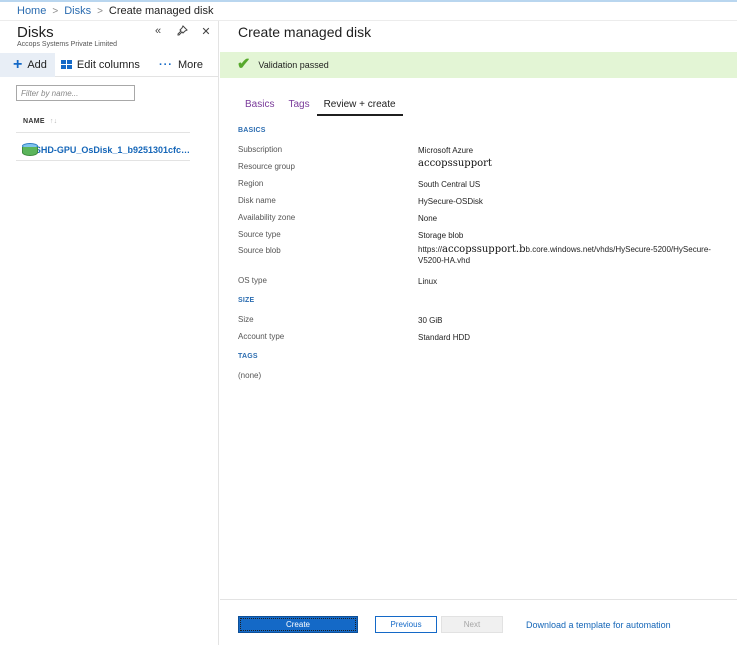  What do you see at coordinates (206, 32) in the screenshot?
I see `close-icon: ✕` at bounding box center [206, 32].